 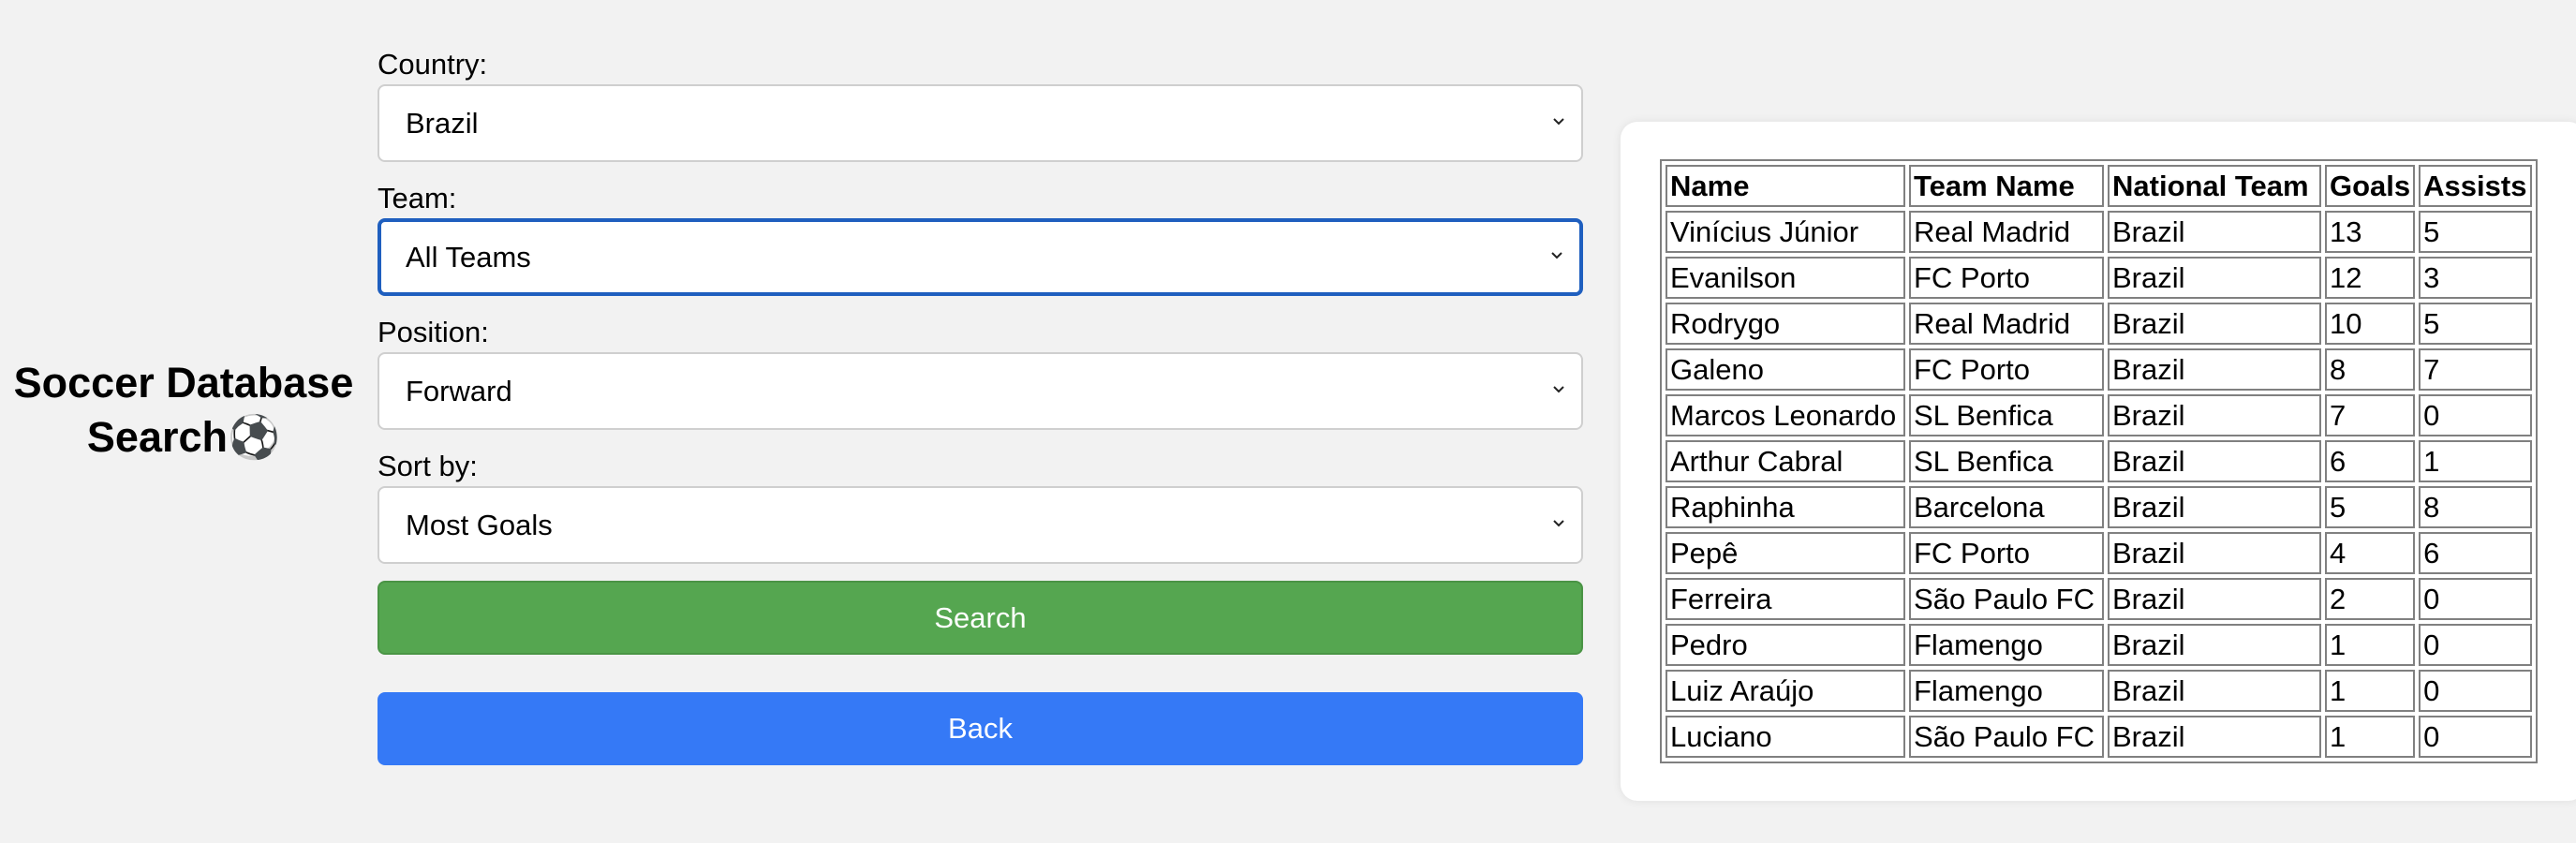 What do you see at coordinates (1786, 461) in the screenshot?
I see `cell-name: Arthur Cabral` at bounding box center [1786, 461].